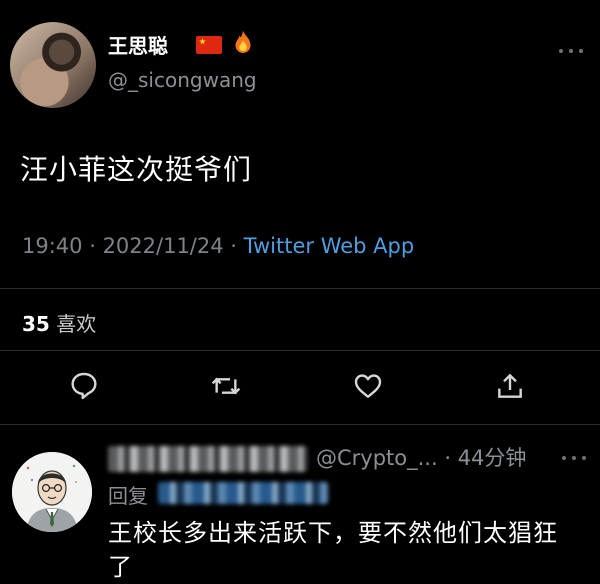 The width and height of the screenshot is (600, 584). Describe the element at coordinates (52, 246) in the screenshot. I see `tweet-time: 19:40` at that location.